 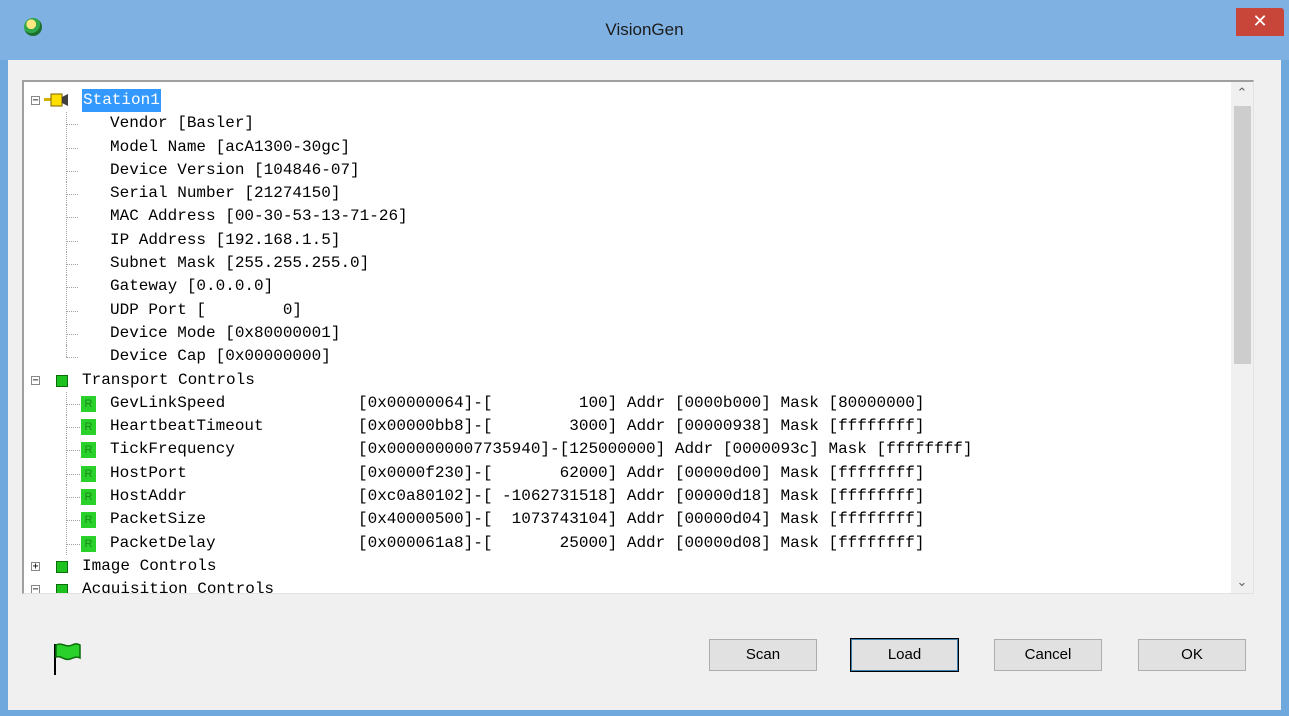 I want to click on station-info-label: Model Name [acA1300-30gc], so click(x=230, y=146).